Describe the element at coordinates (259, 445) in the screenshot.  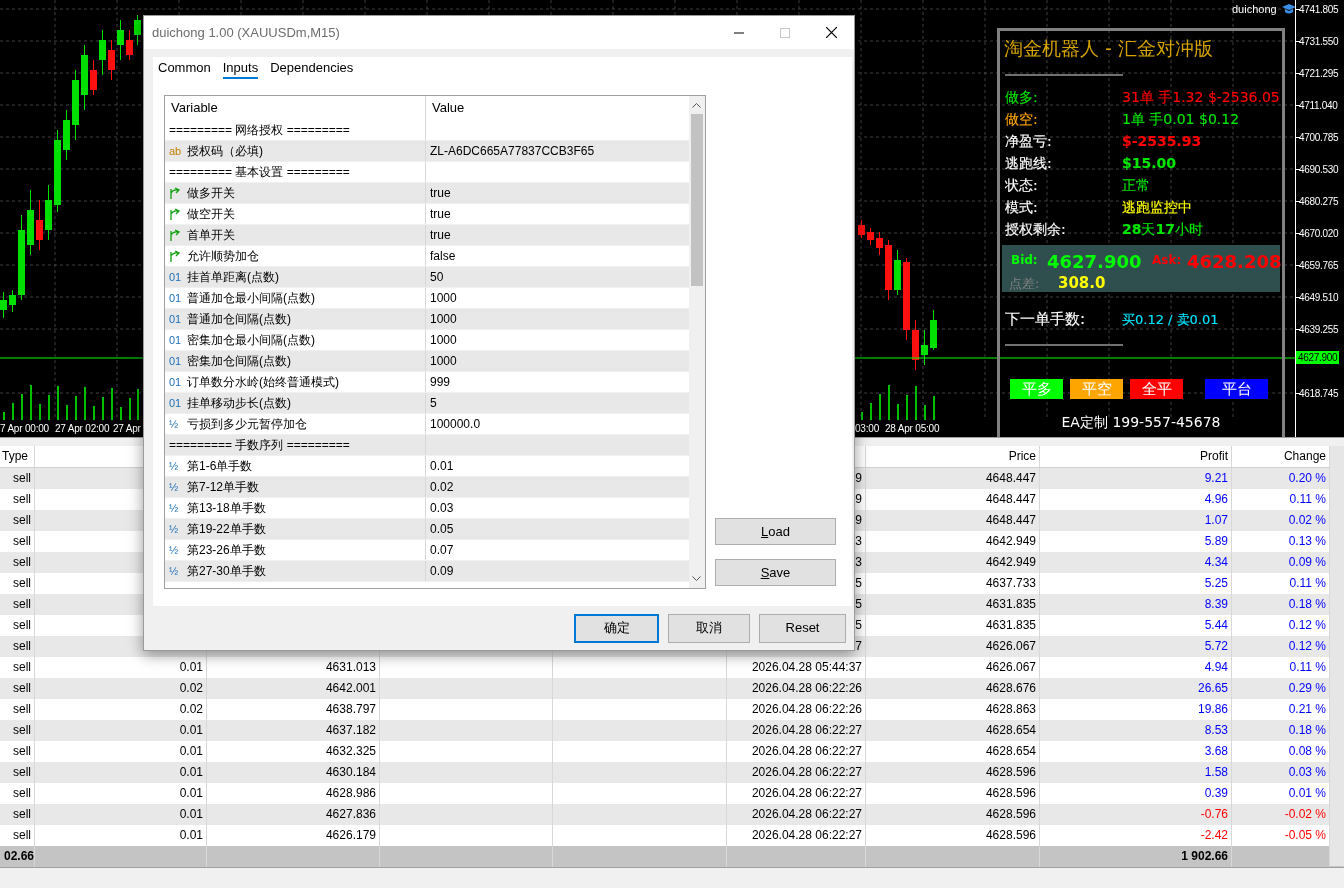
I see `section-title: ========= 手数序列 =========` at that location.